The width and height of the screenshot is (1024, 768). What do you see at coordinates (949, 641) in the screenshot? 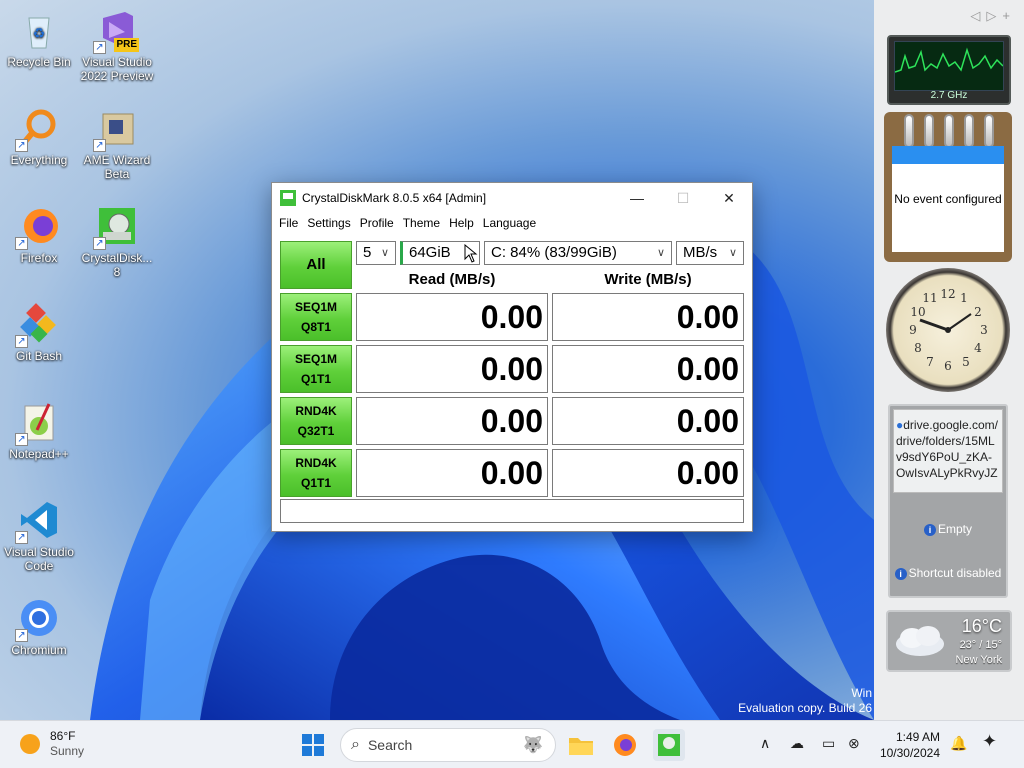
I see `weather-gadget: 16°C 23° / 15° New York` at bounding box center [949, 641].